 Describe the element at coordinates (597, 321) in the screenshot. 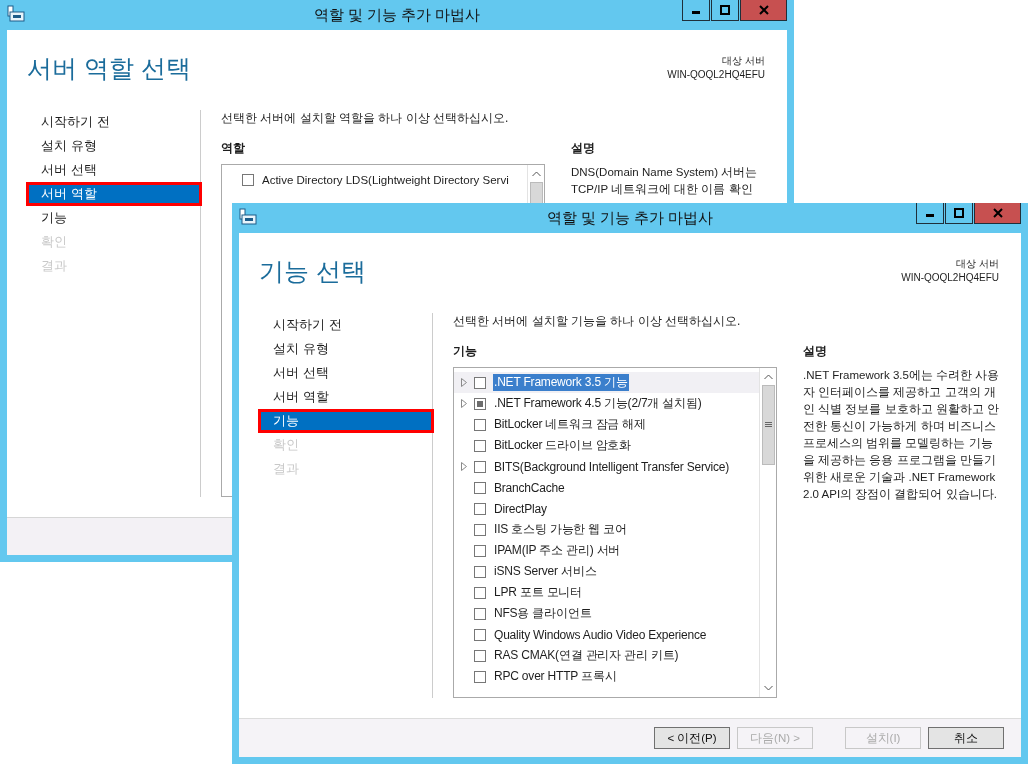

I see `instruction-text: 선택한 서버에 설치할 기능을 하나 이상 선택하십시오.` at that location.